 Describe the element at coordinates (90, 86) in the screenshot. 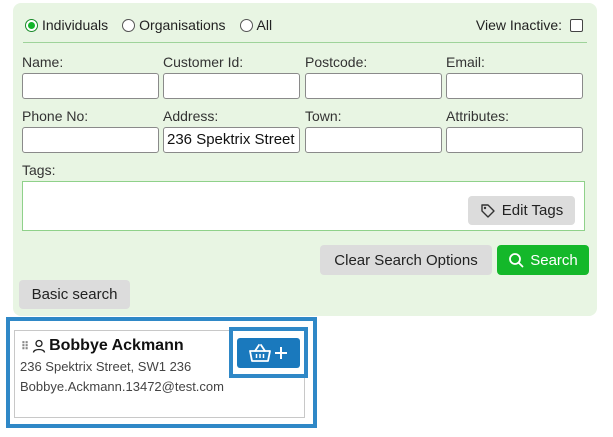

I see `name-input` at that location.